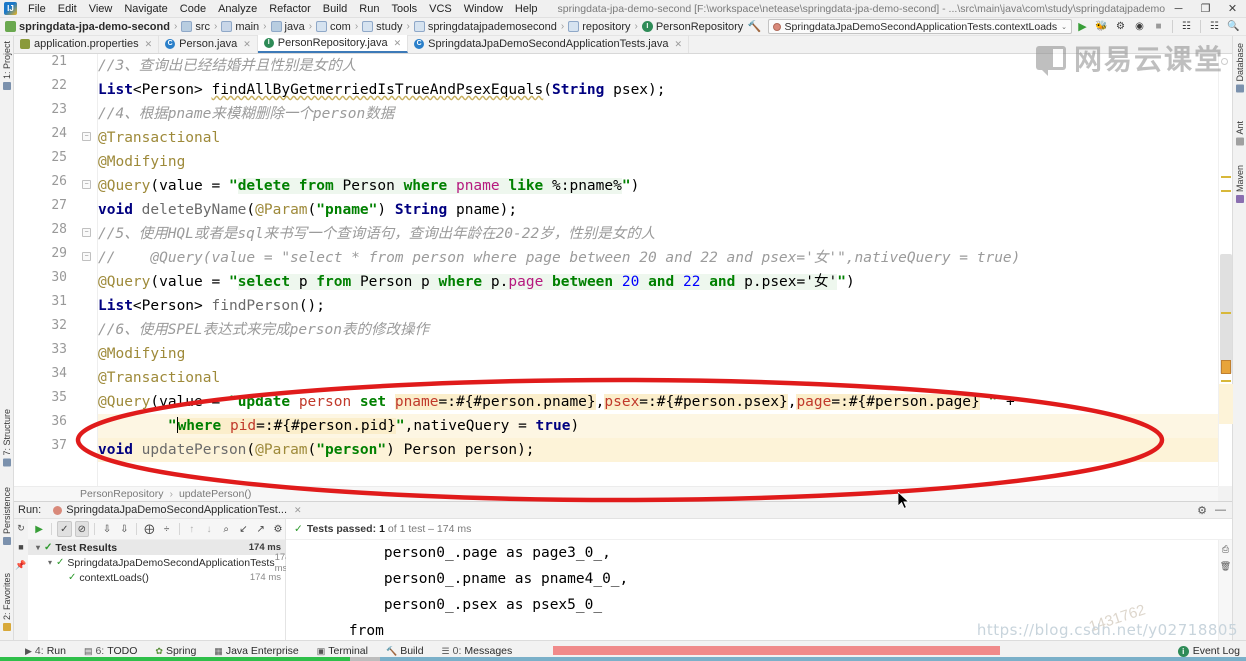 The image size is (1246, 661). Describe the element at coordinates (21, 528) in the screenshot. I see `rerun-icon: ↻` at that location.